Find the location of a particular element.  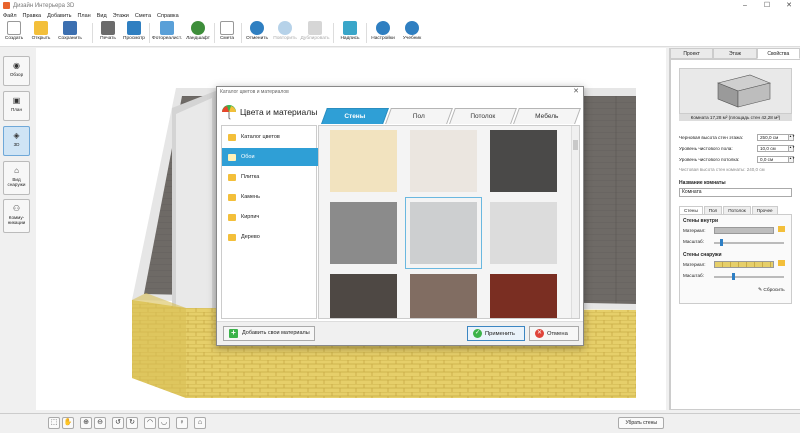

print-button: Печать is located at coordinates (108, 33).